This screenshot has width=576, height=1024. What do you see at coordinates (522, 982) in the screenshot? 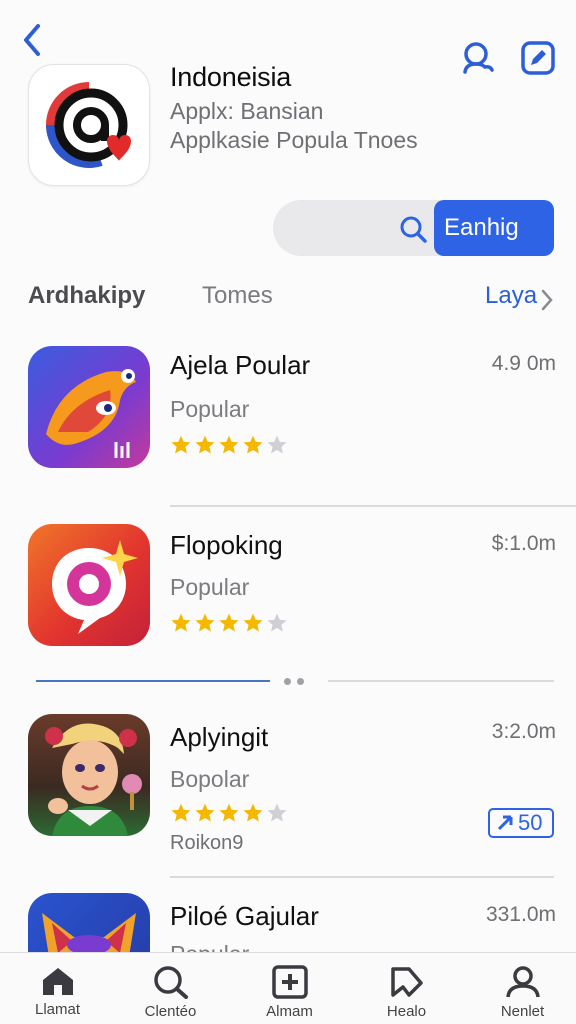
I see `profile-icon` at bounding box center [522, 982].